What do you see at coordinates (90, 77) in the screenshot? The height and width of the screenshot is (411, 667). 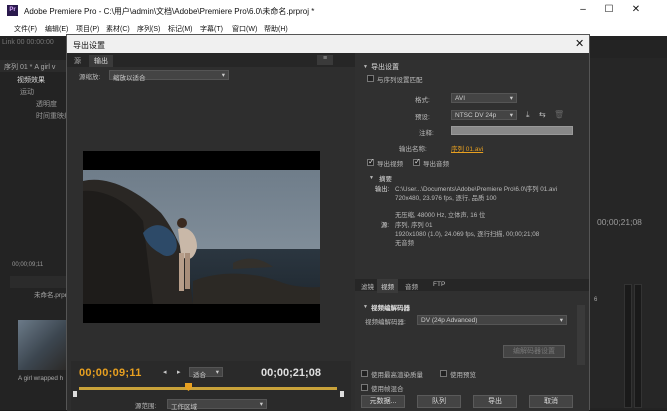 I see `scale-label: 源缩放:` at bounding box center [90, 77].